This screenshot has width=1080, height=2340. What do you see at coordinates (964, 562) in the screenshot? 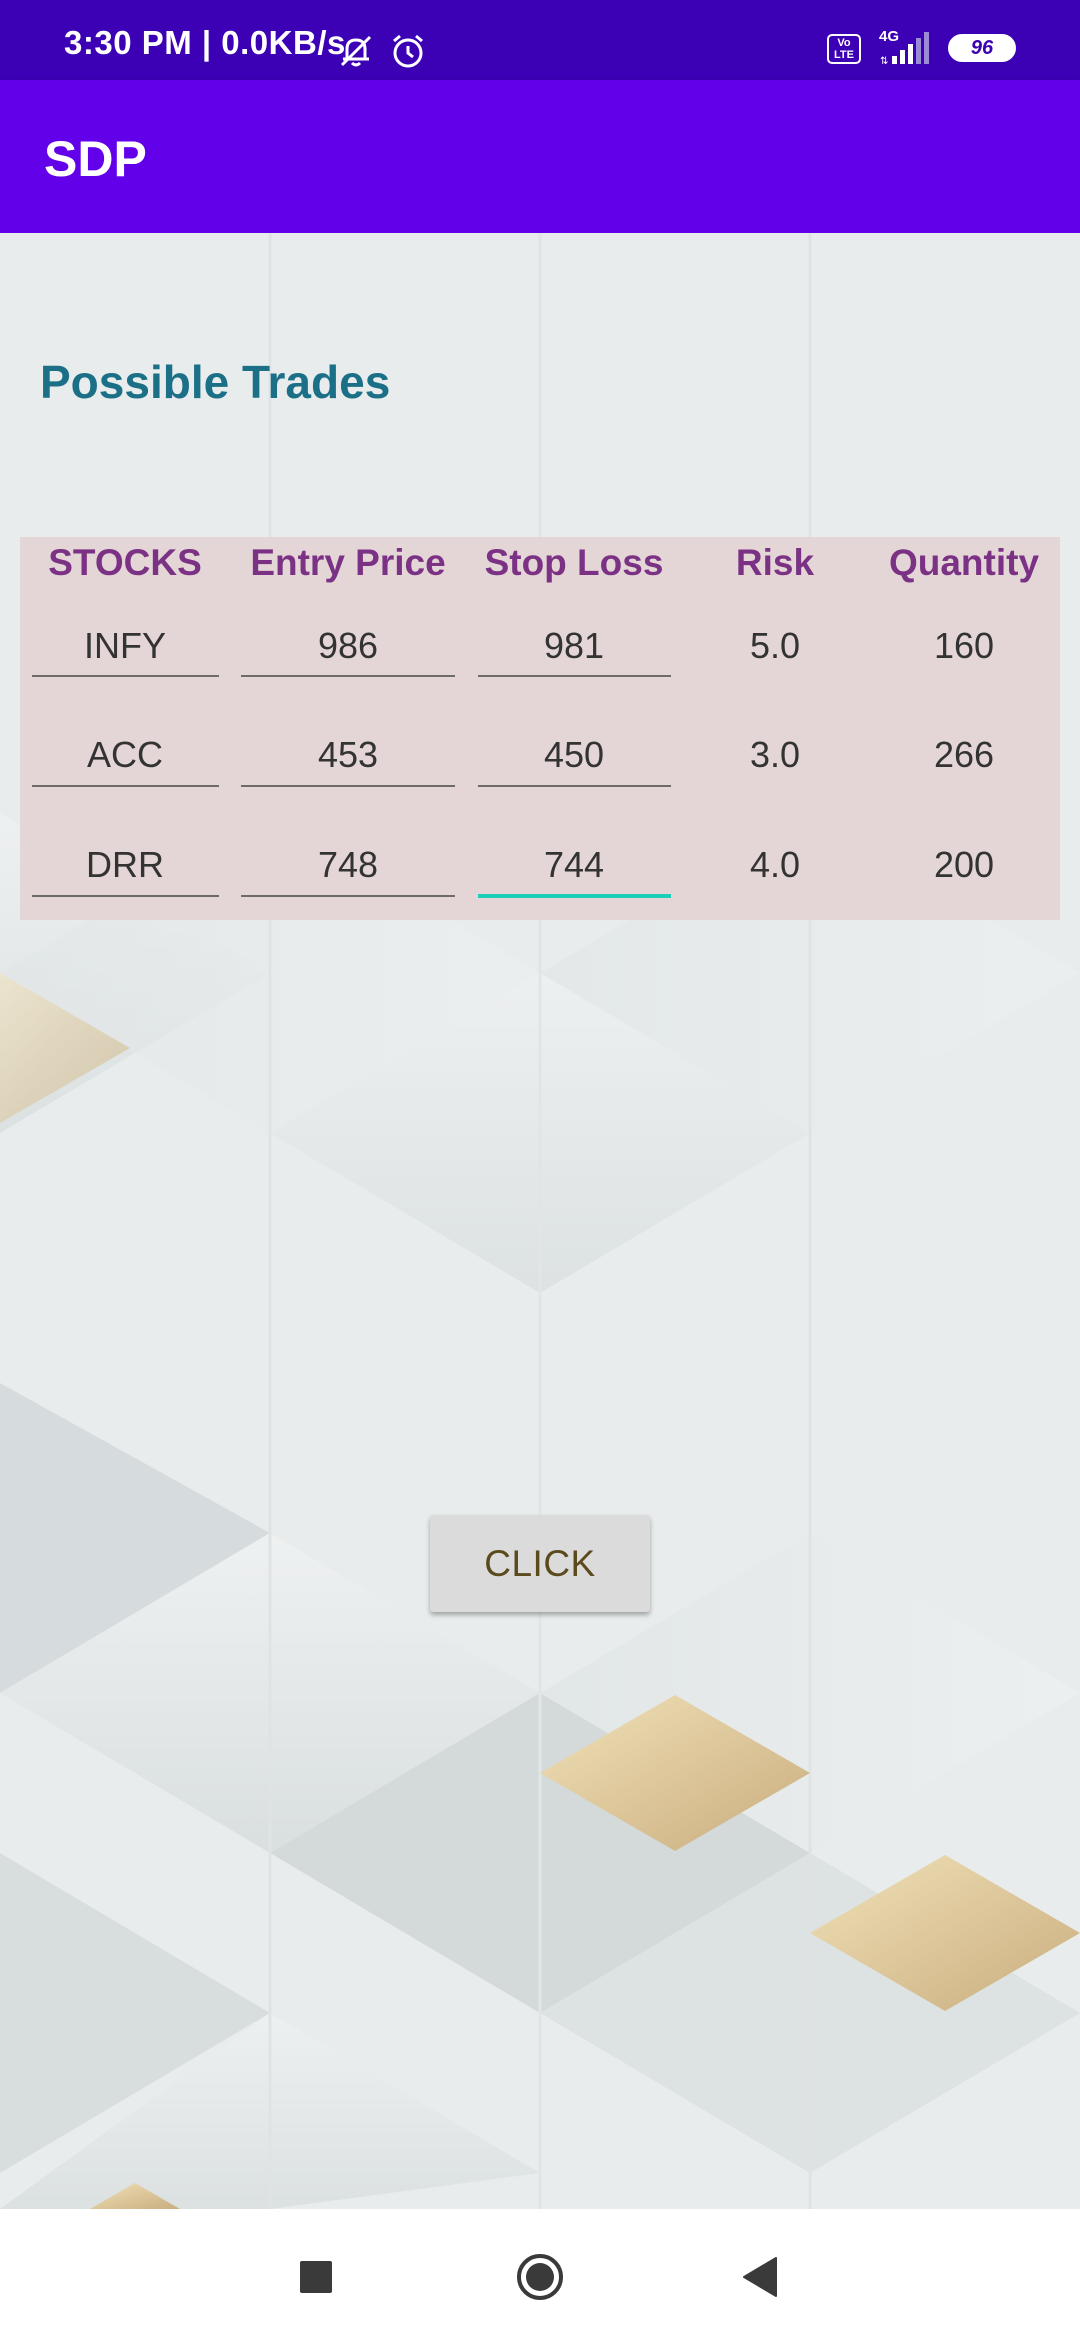
I see `header-quantity: Quantity` at bounding box center [964, 562].